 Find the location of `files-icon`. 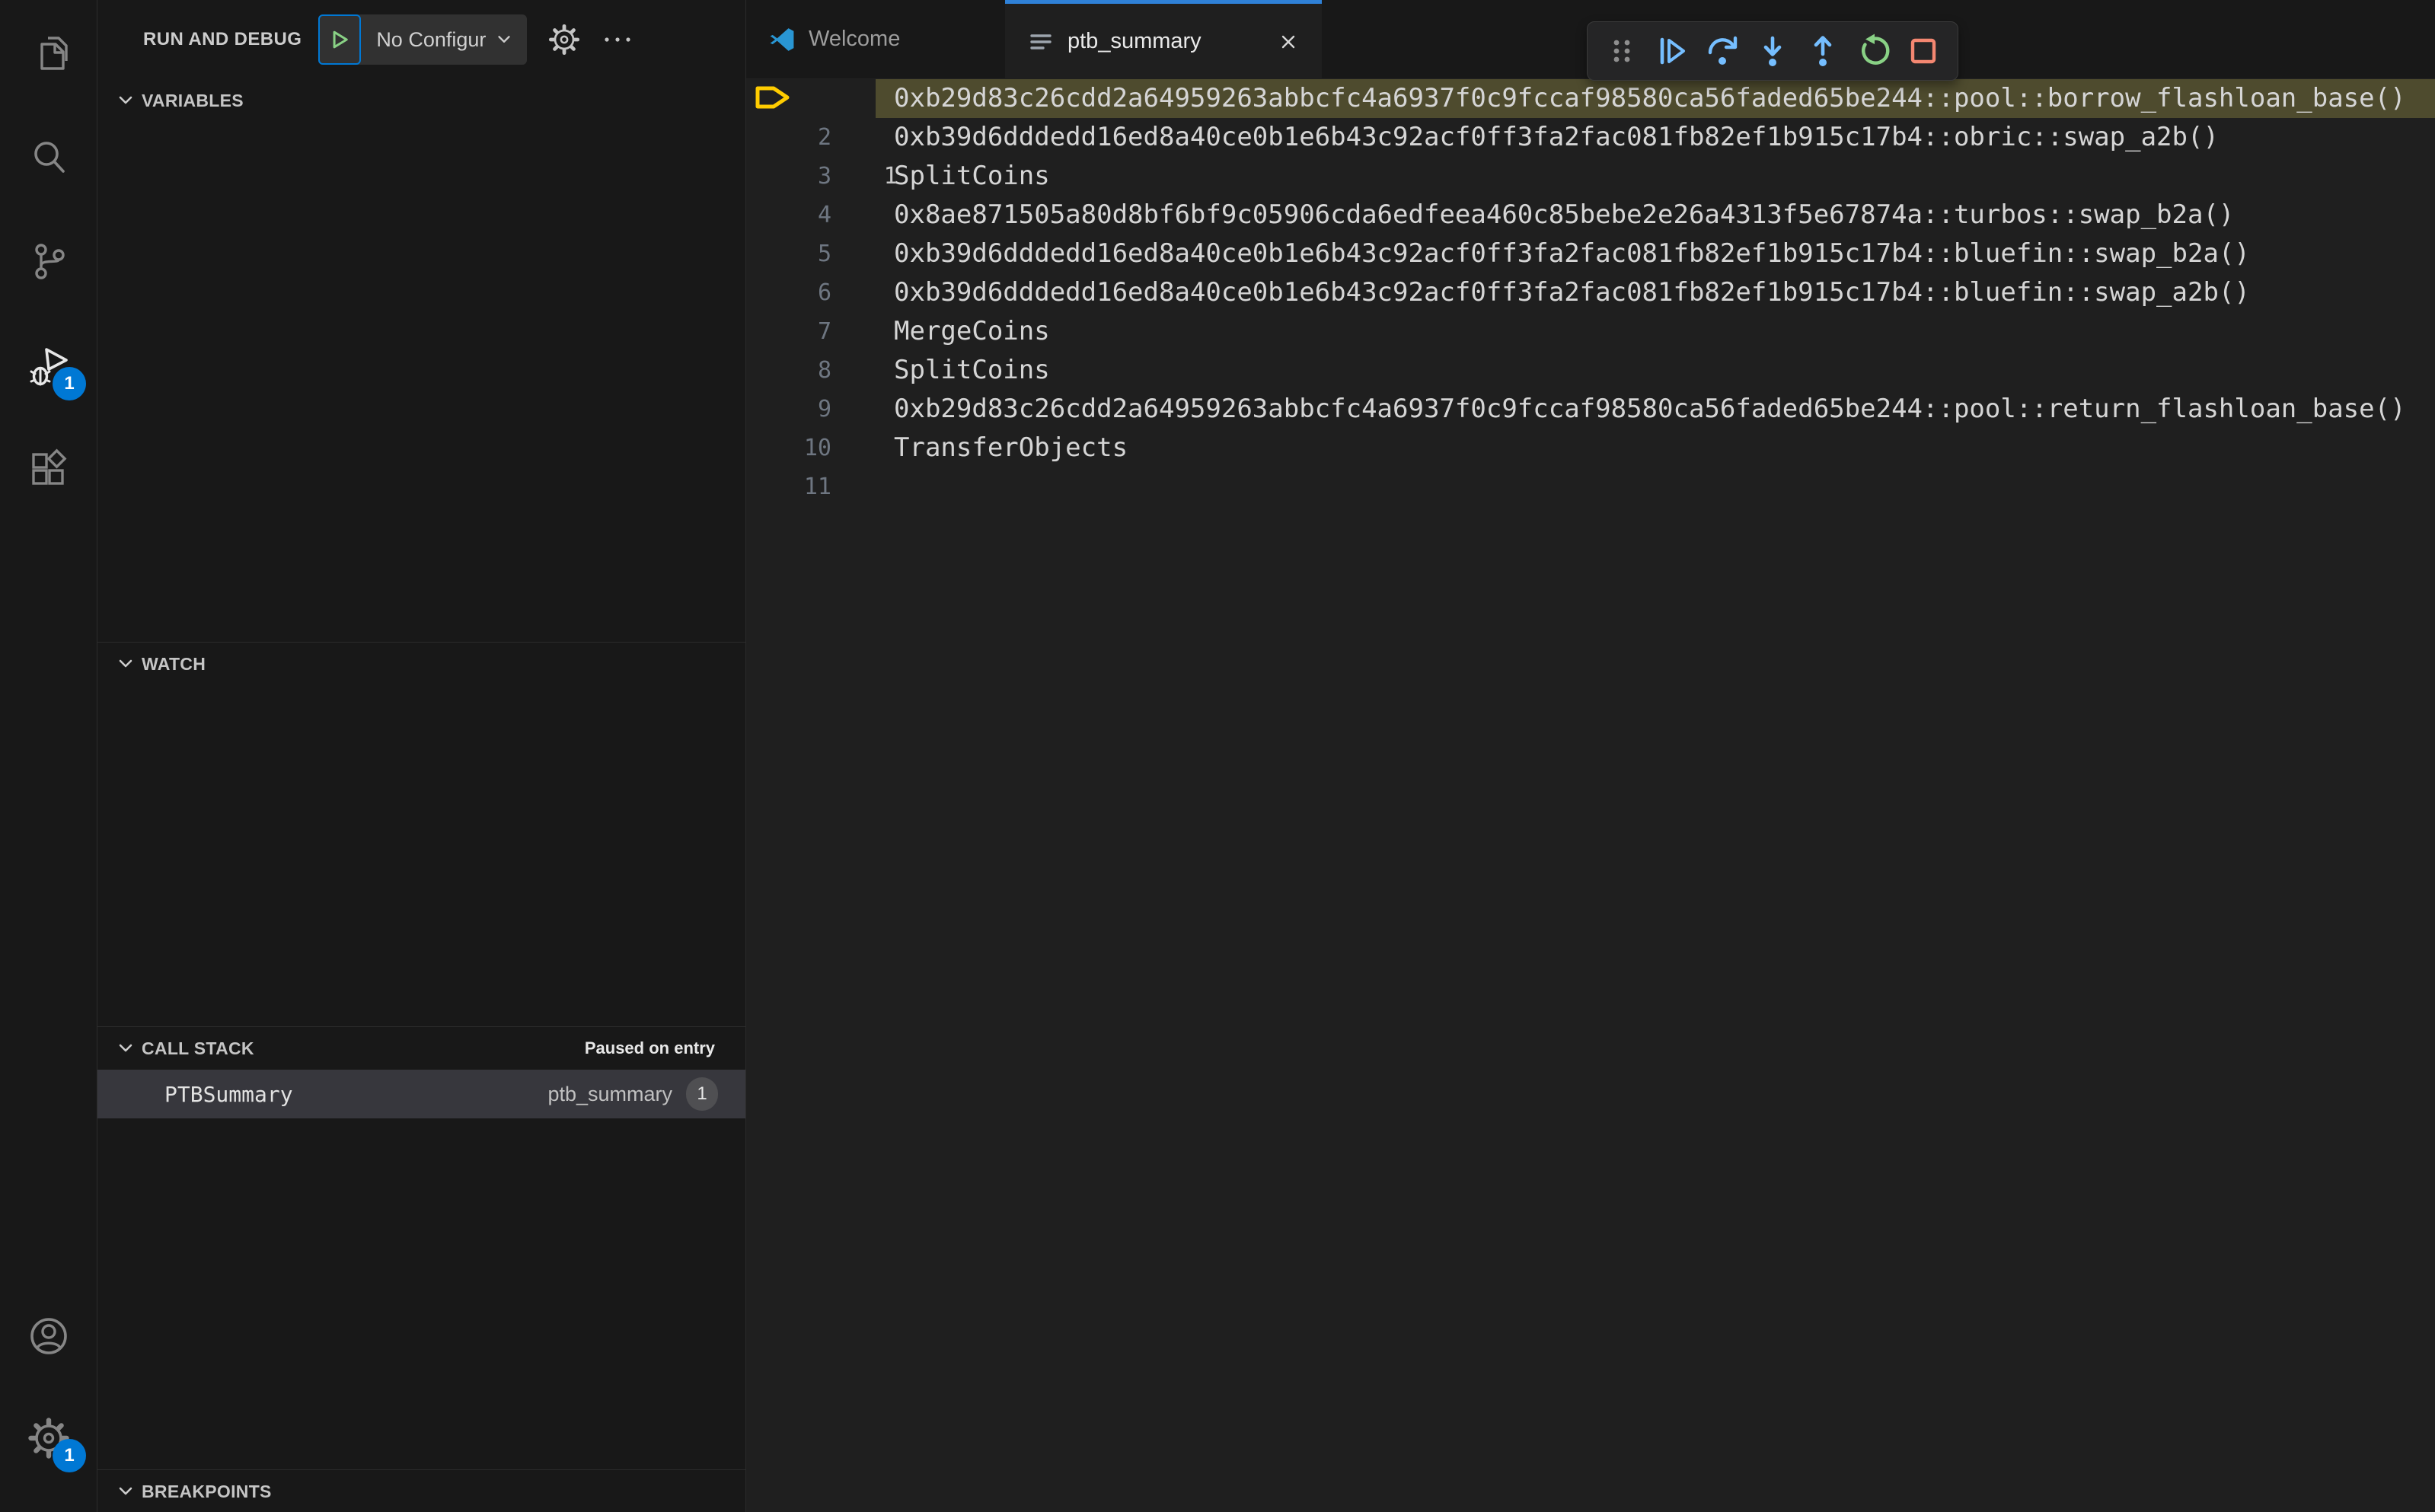

files-icon is located at coordinates (54, 53).